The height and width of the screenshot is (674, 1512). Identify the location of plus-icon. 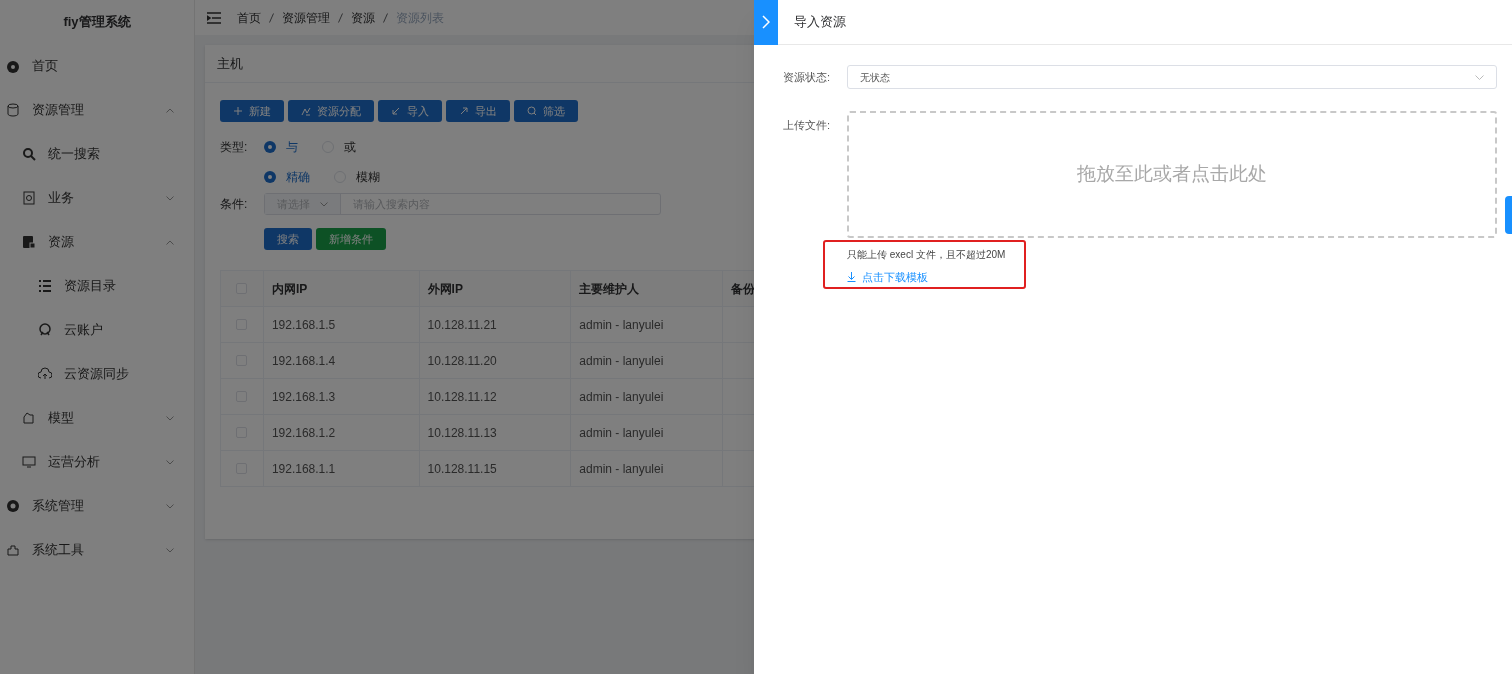
(238, 111).